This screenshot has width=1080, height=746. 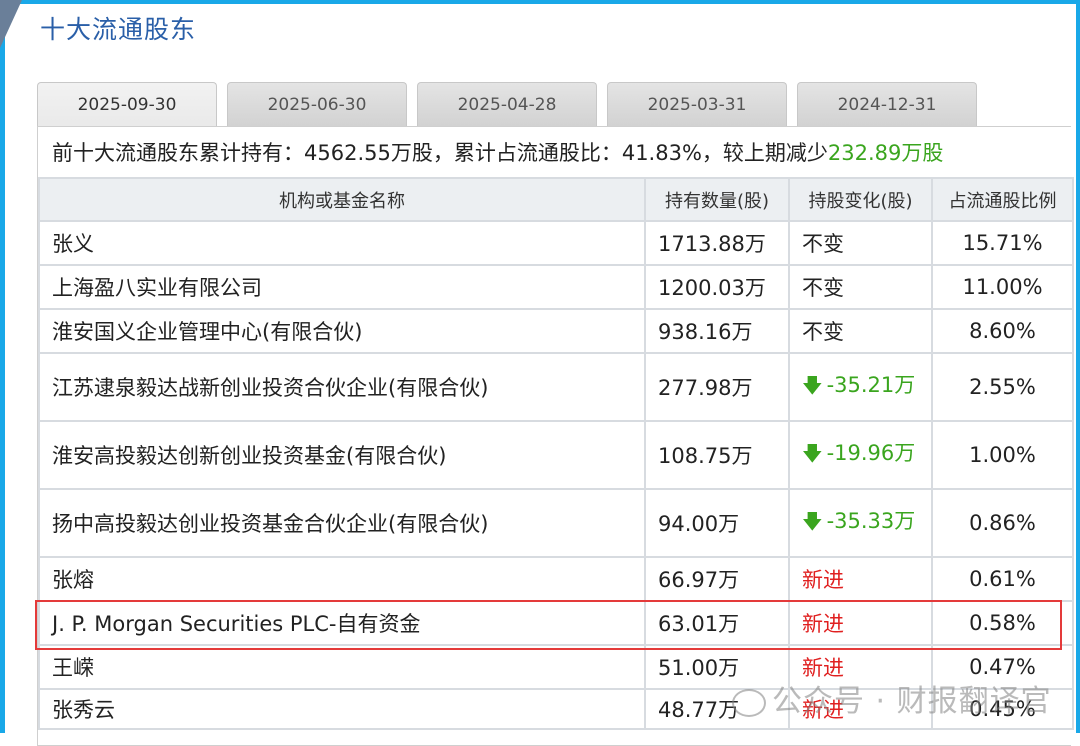 What do you see at coordinates (717, 523) in the screenshot?
I see `holding-amount: 94.00万` at bounding box center [717, 523].